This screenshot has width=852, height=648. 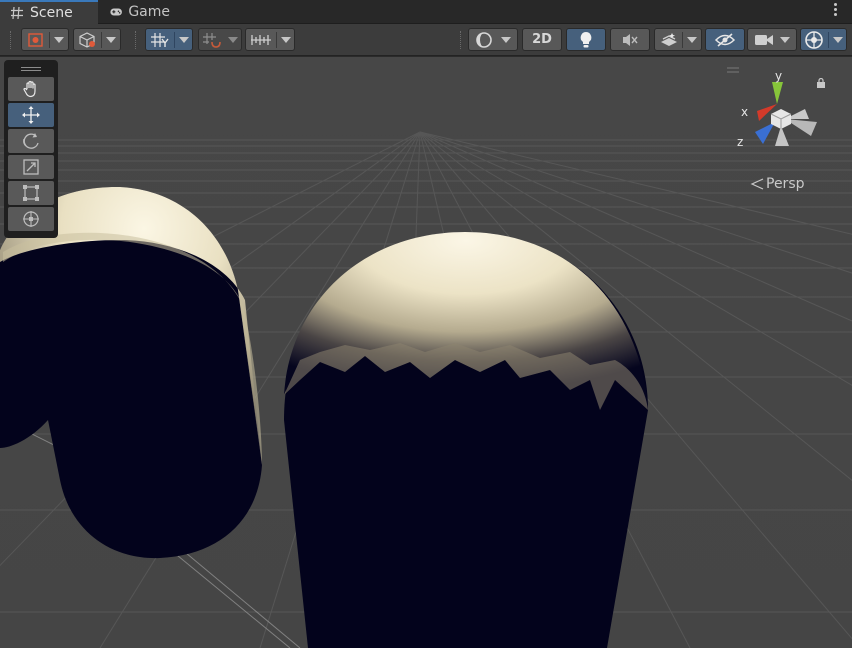 I want to click on ruler-dropdown, so click(x=270, y=39).